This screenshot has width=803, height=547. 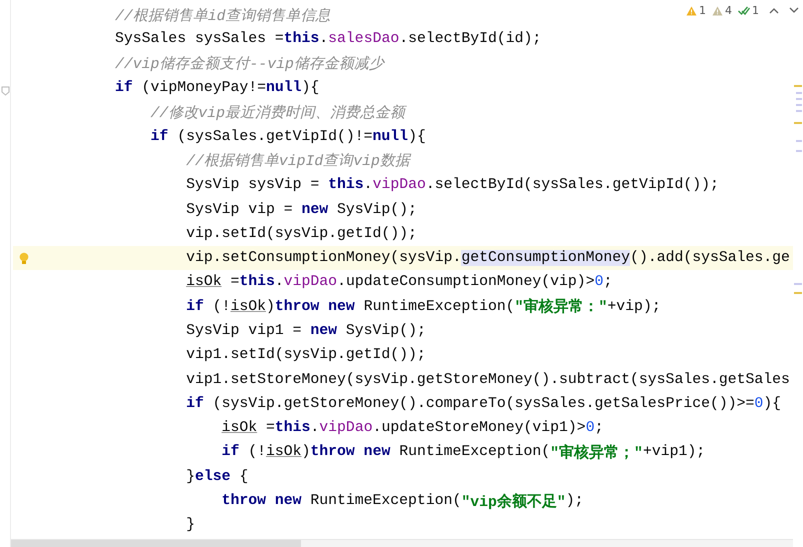 I want to click on code-text: SysVip vip =, so click(x=240, y=210).